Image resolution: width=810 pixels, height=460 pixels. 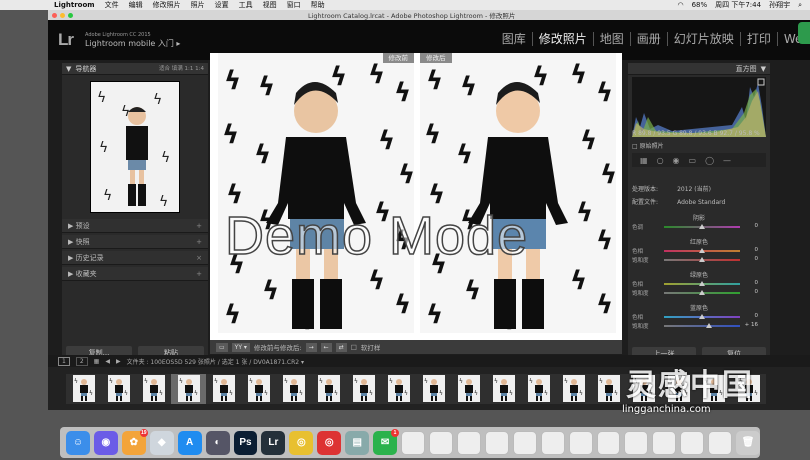 I want to click on preview-icon: ◐, so click(x=217, y=442).